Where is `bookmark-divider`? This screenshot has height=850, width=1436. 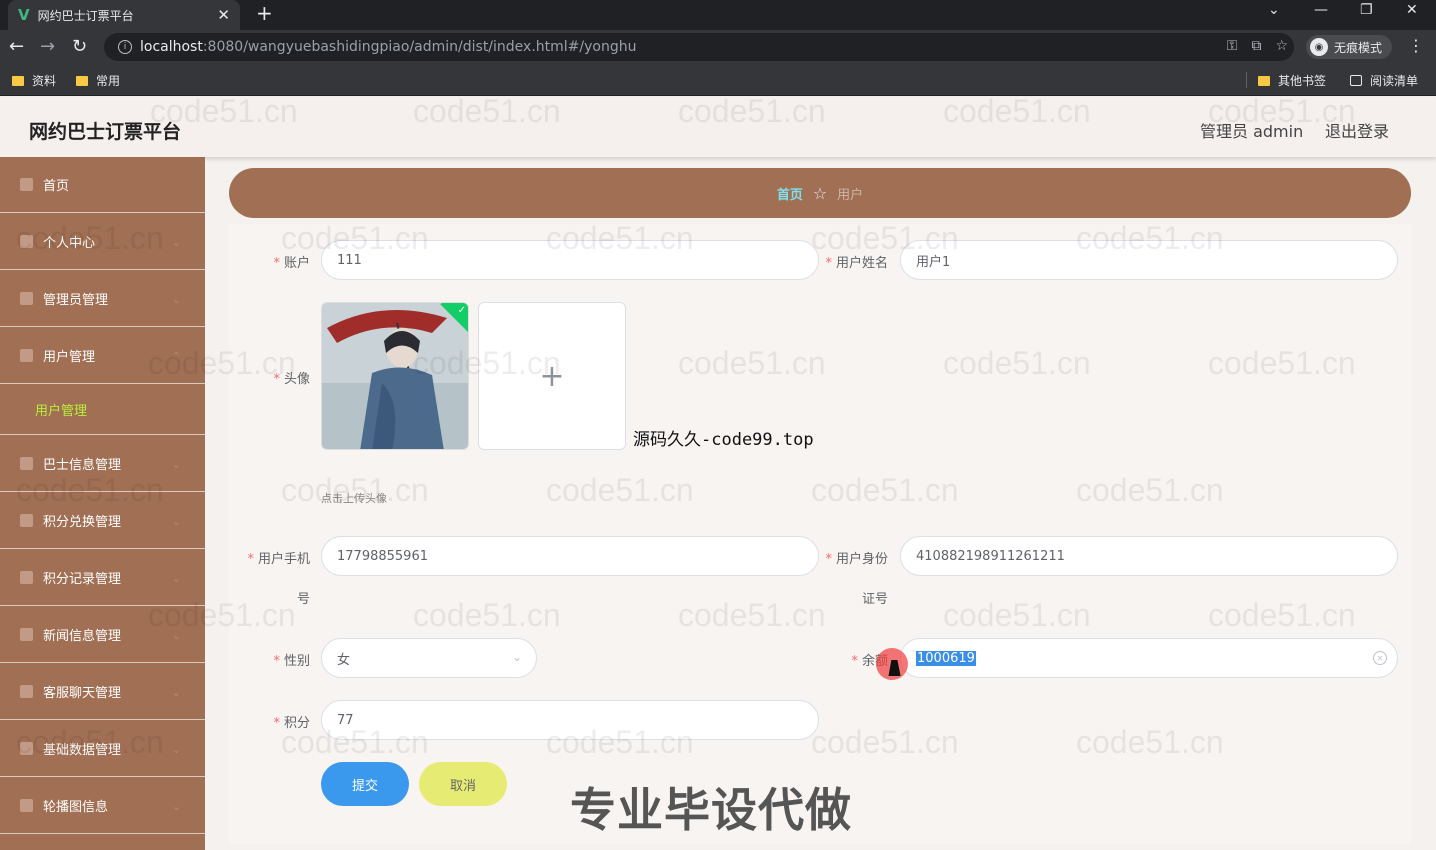 bookmark-divider is located at coordinates (1246, 80).